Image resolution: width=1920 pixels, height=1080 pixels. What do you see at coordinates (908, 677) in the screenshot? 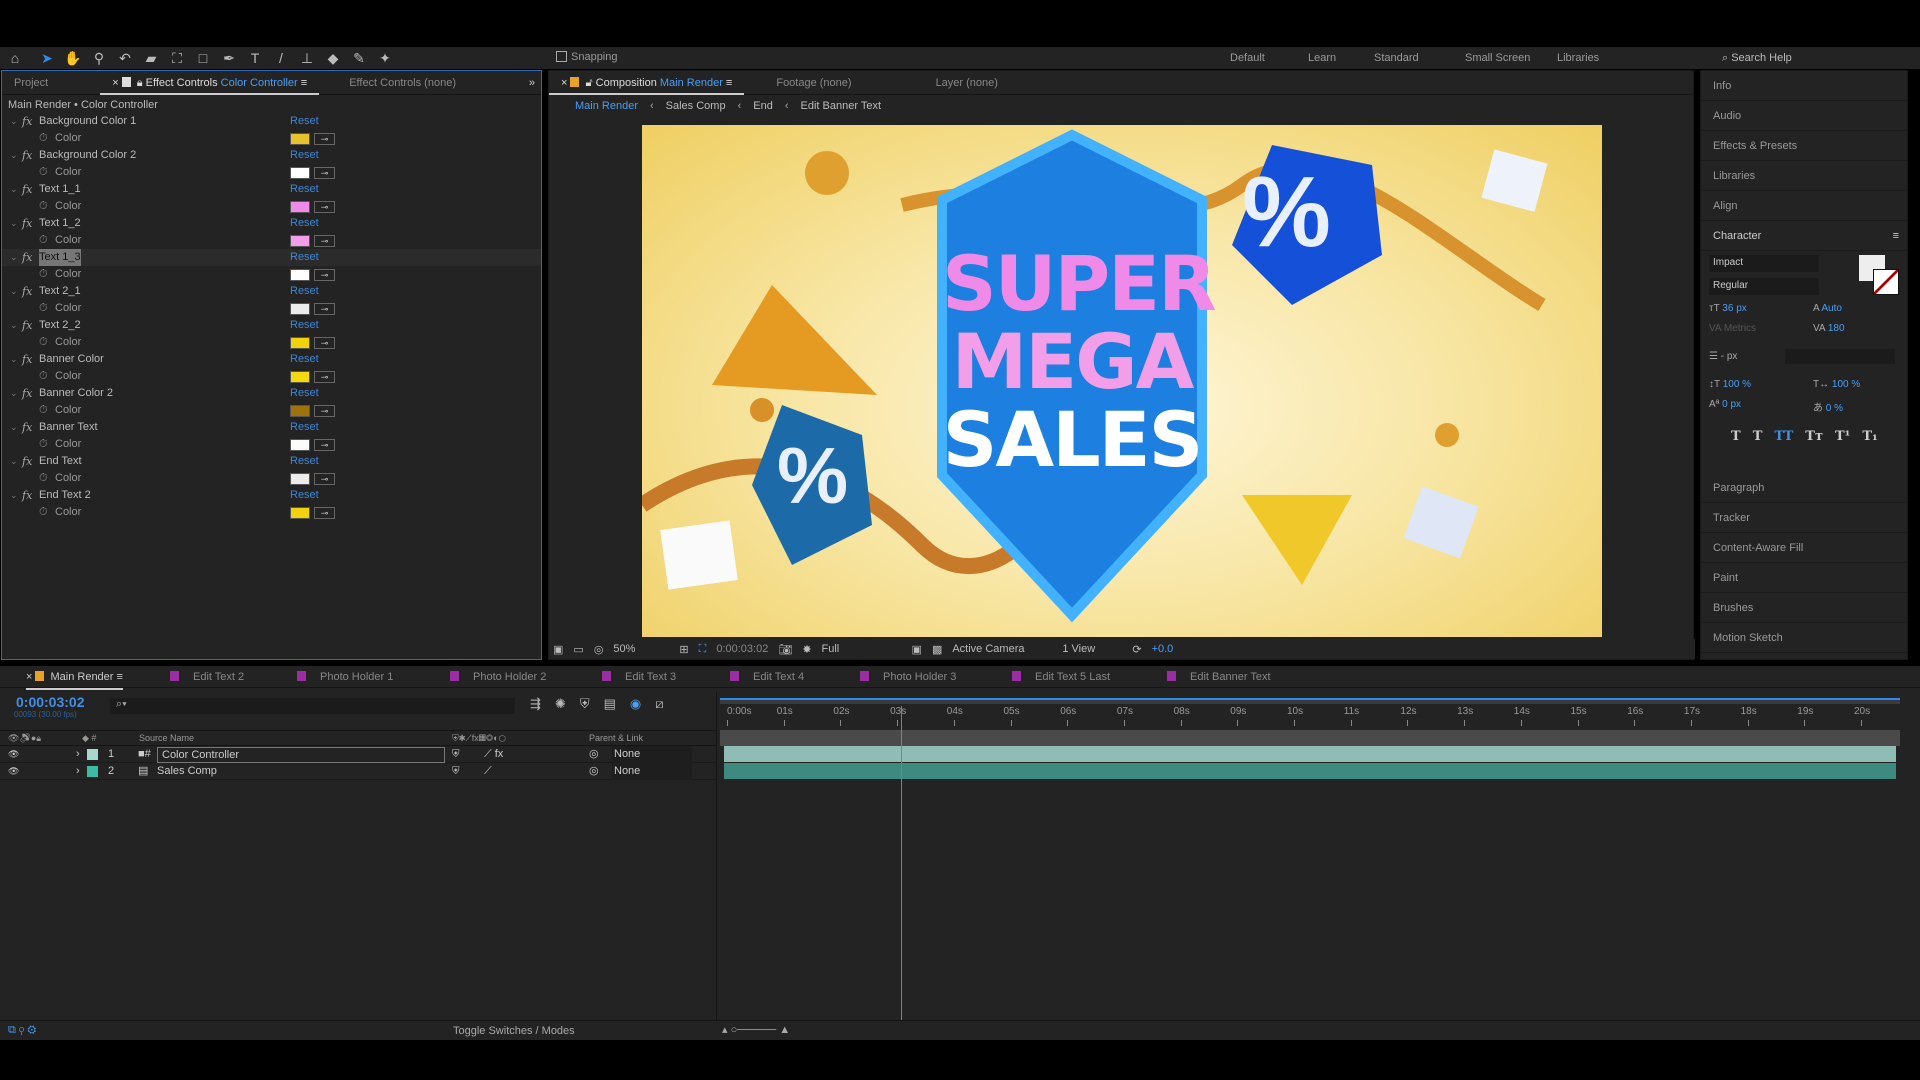
I see `timeline-tab: Photo Holder 3` at bounding box center [908, 677].